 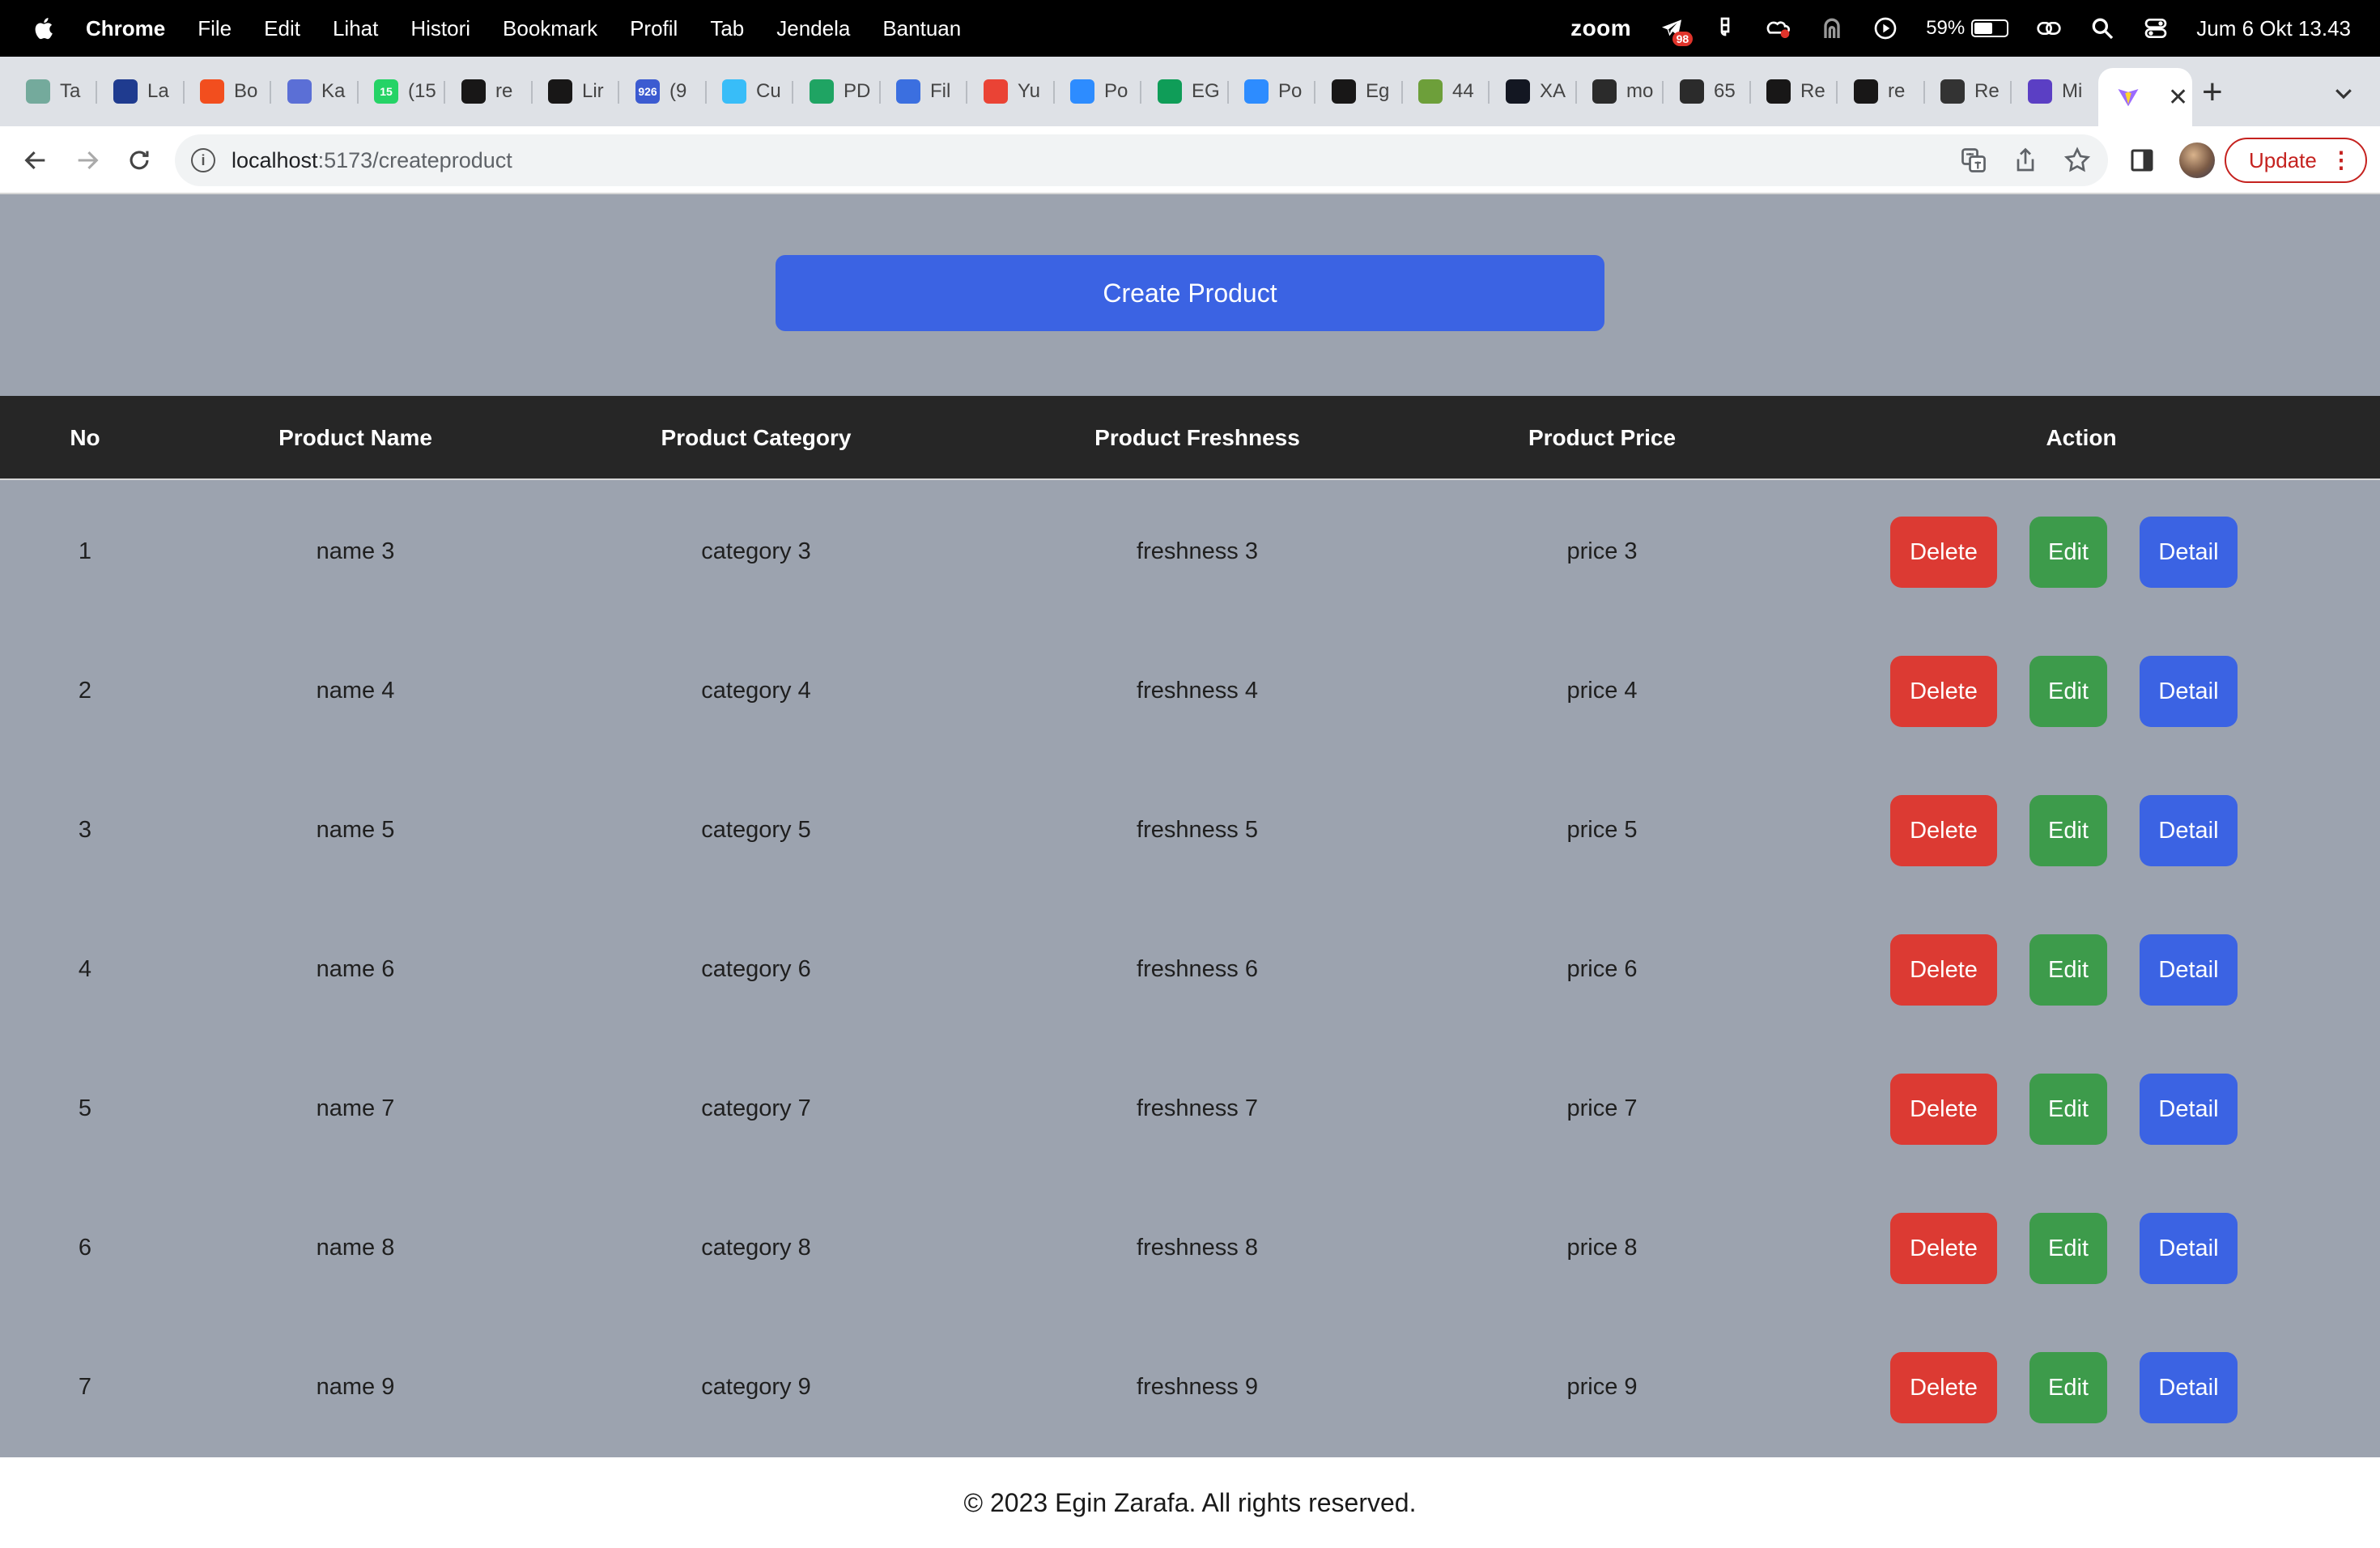 I want to click on browser-tab: La, so click(x=140, y=92).